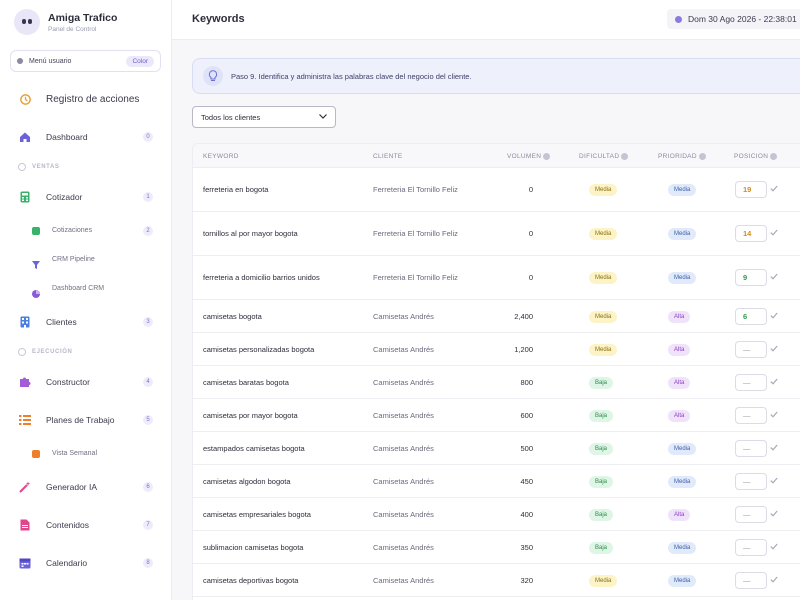  I want to click on sidebar-item-activity-log: Registro de acciones, so click(85, 99).